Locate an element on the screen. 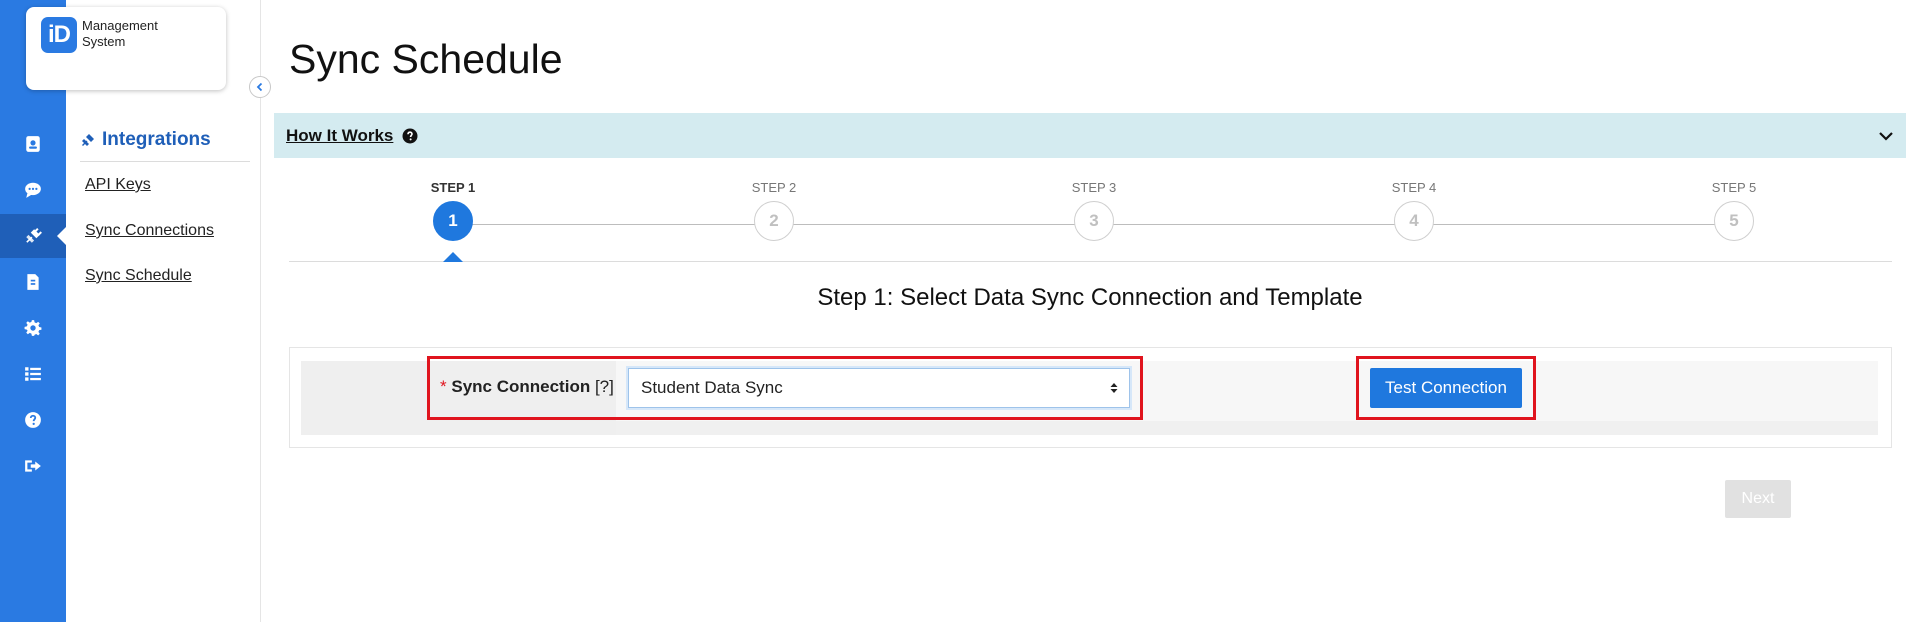 This screenshot has height=622, width=1915. step-1: STEP 1 1 is located at coordinates (453, 221).